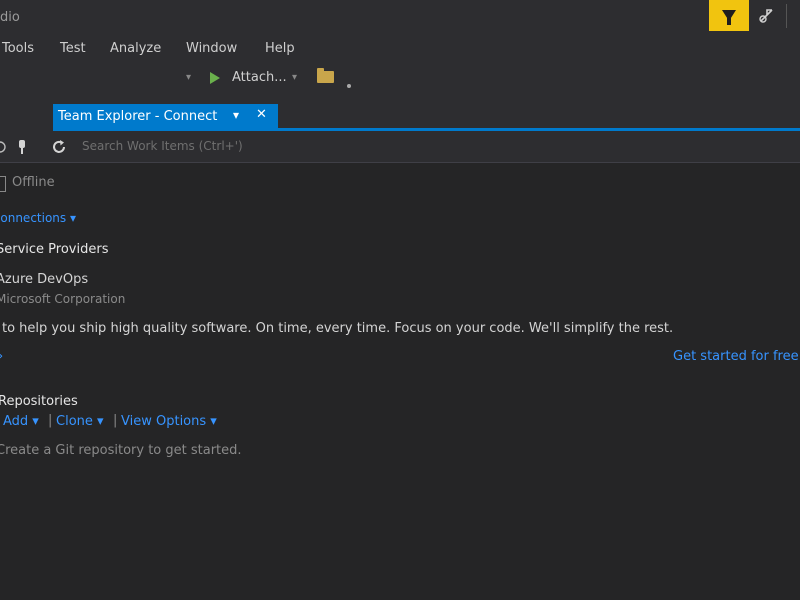 The image size is (800, 600). I want to click on repositories-heading: Repositories, so click(39, 401).